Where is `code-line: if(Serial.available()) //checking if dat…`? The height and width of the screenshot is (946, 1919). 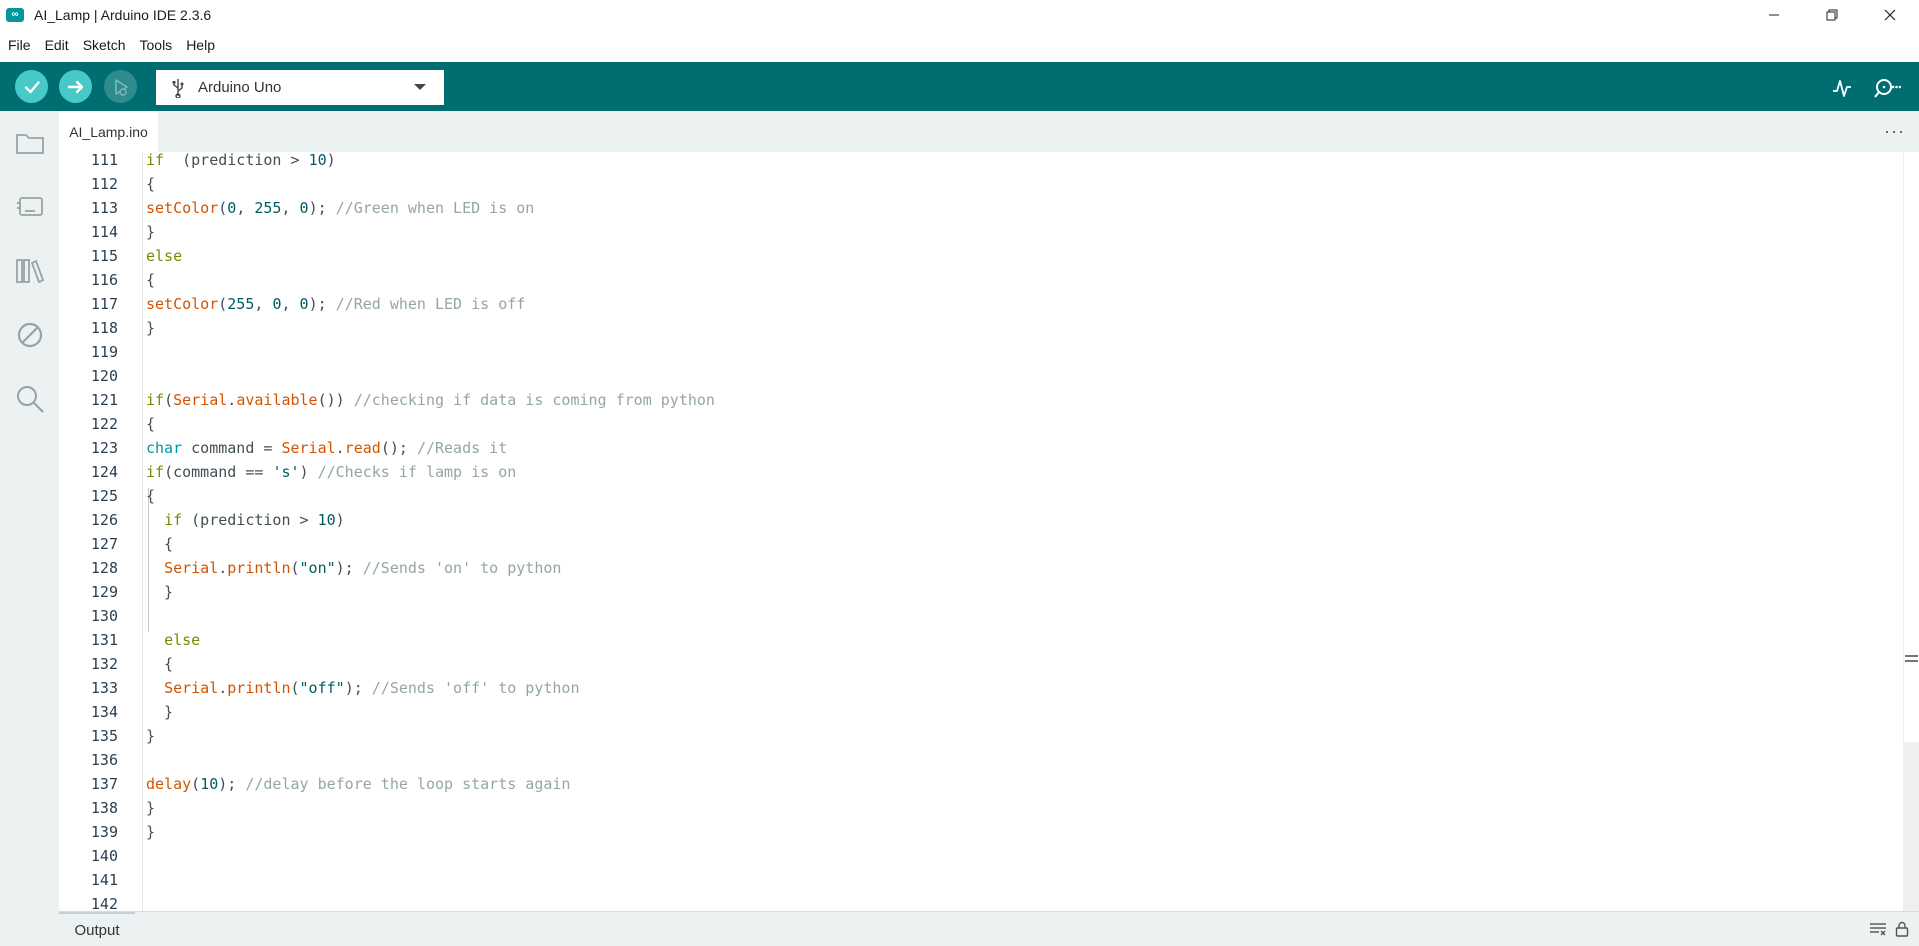 code-line: if(Serial.available()) //checking if dat… is located at coordinates (430, 400).